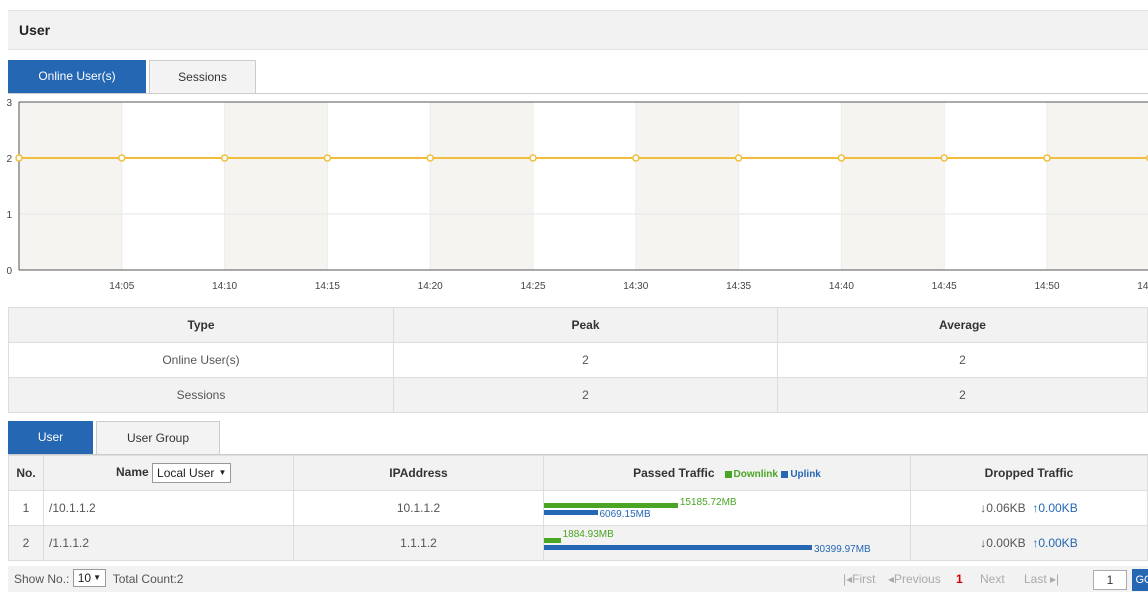  I want to click on tab-sessions: Sessions, so click(202, 76).